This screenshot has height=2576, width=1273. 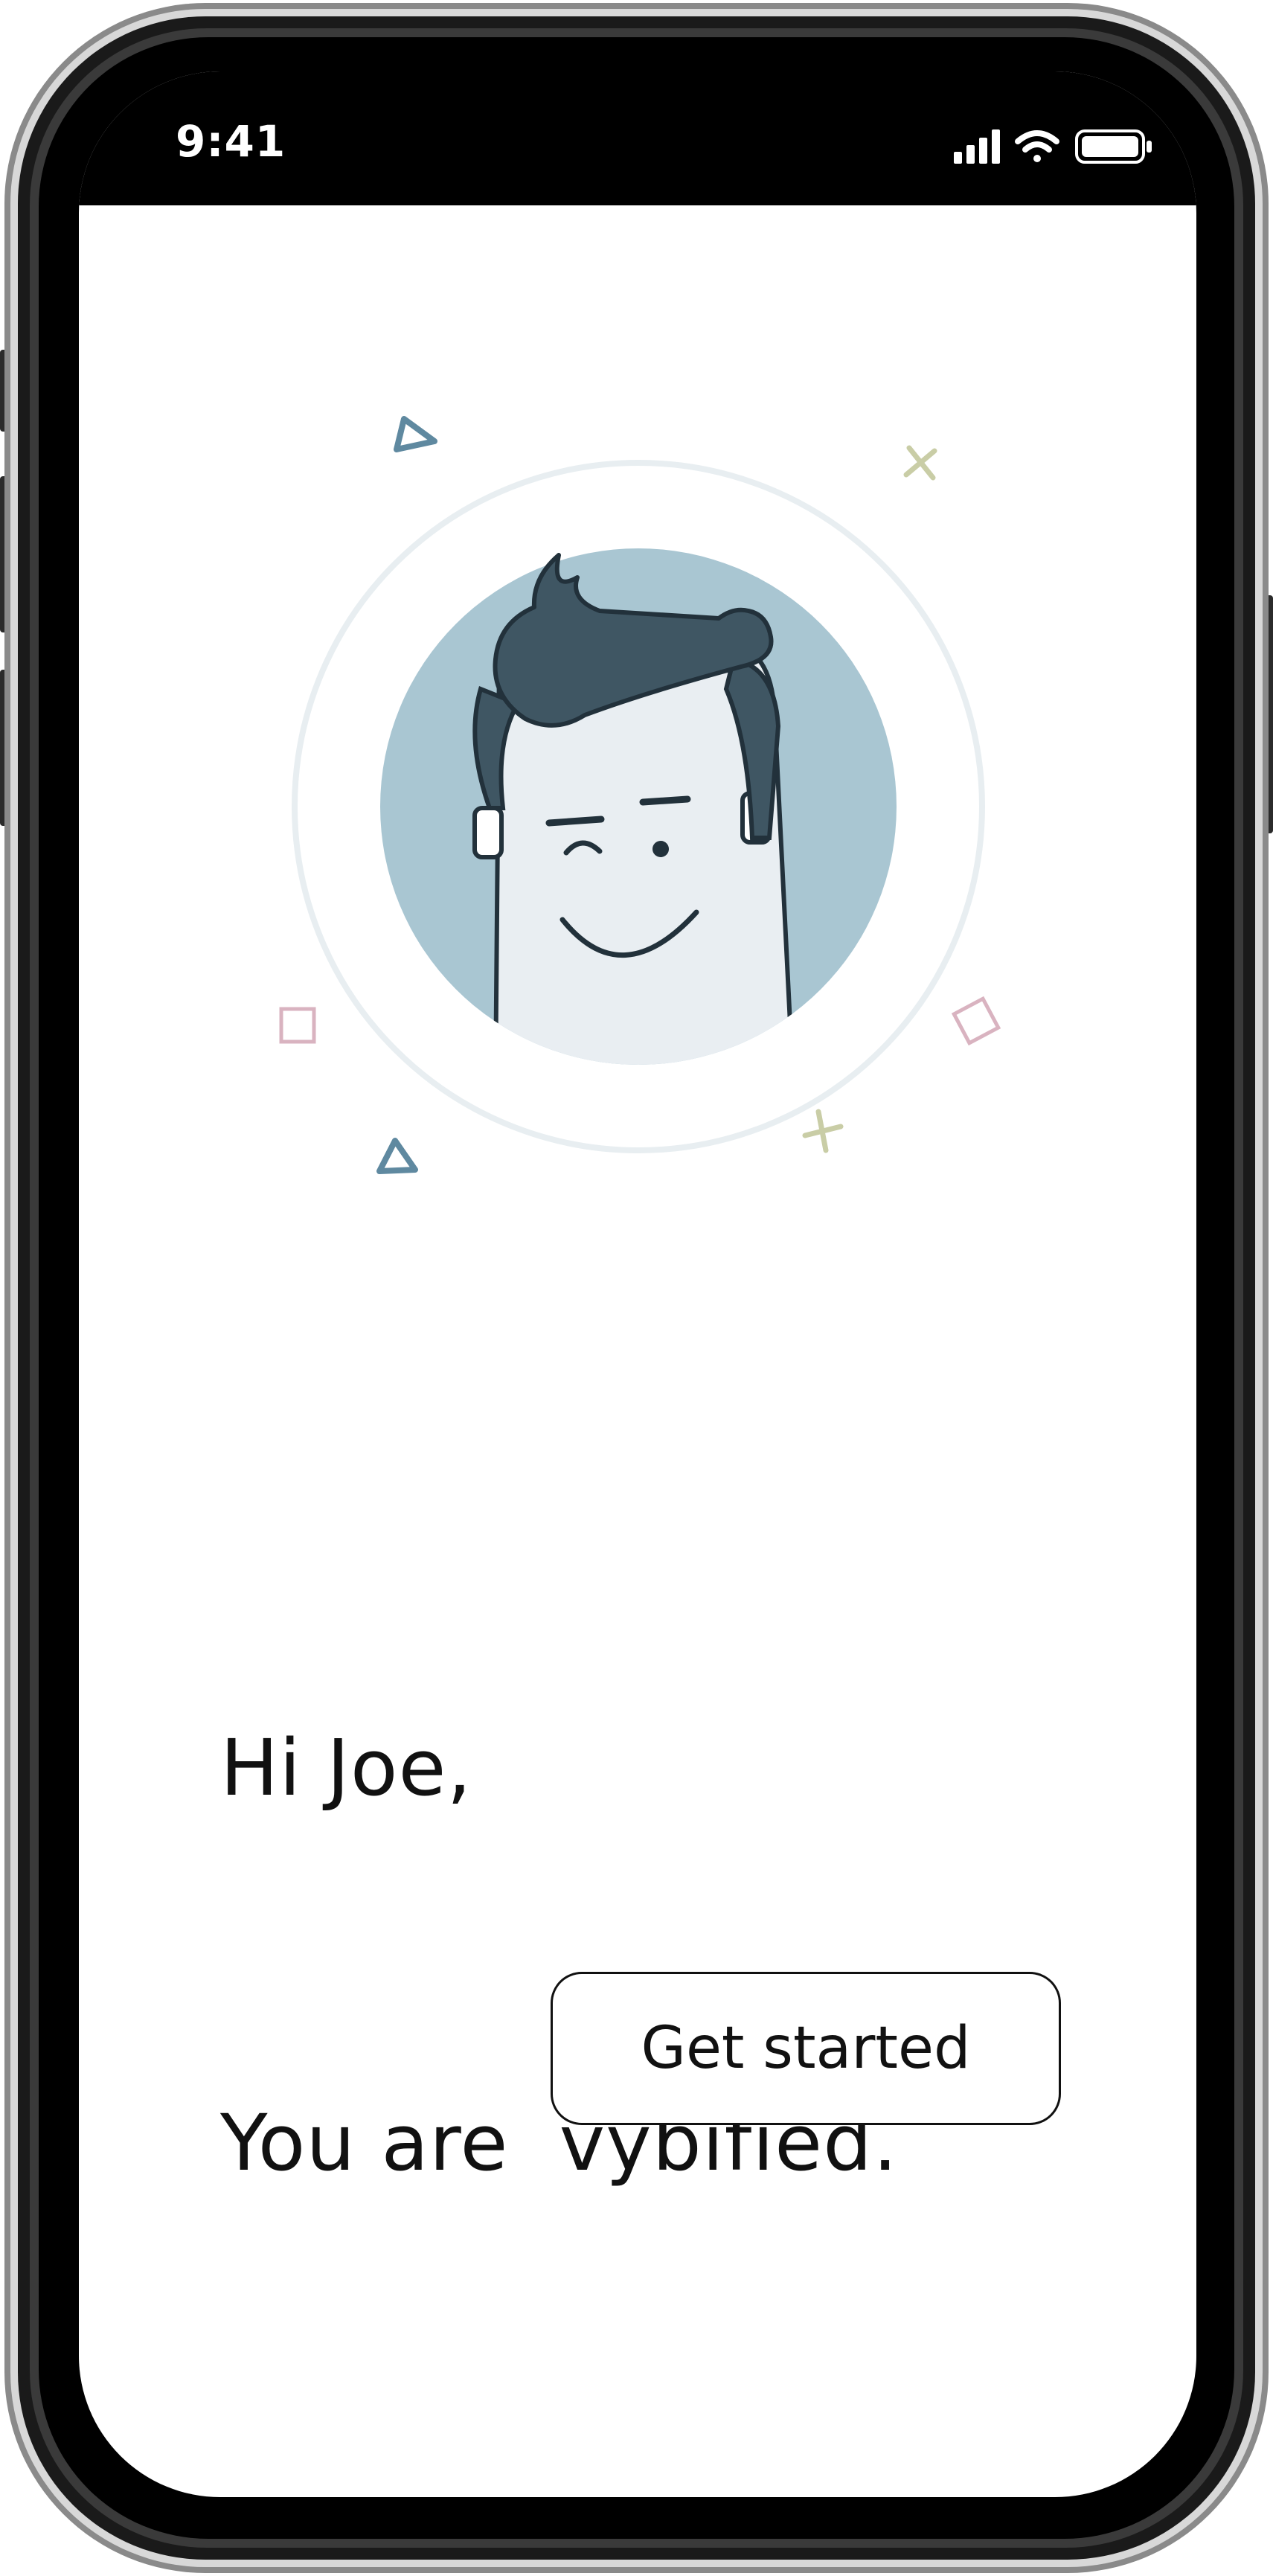 What do you see at coordinates (976, 1021) in the screenshot?
I see `diamond-icon` at bounding box center [976, 1021].